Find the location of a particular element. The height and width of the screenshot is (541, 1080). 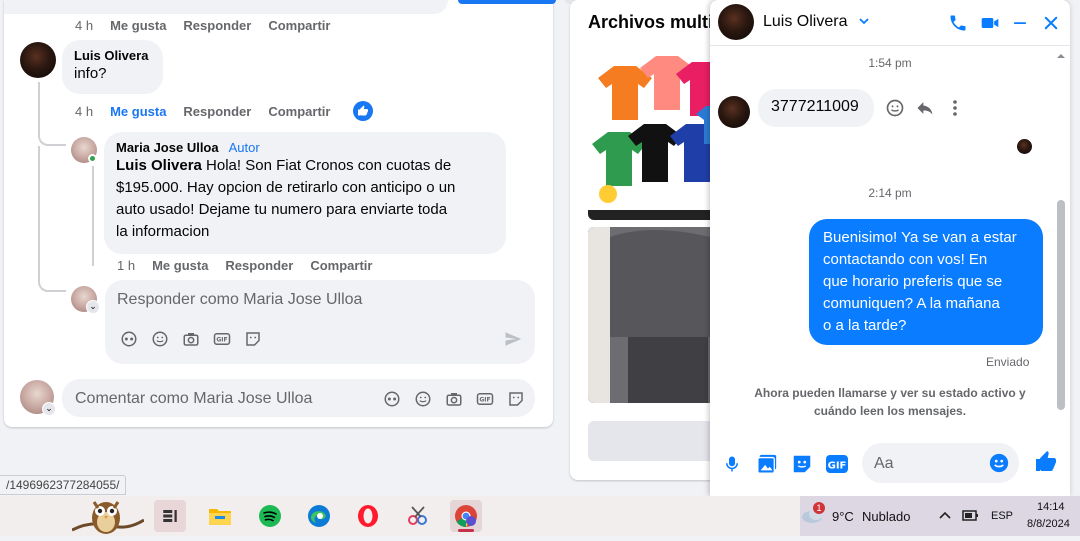

weather-description: Nublado is located at coordinates (886, 516).